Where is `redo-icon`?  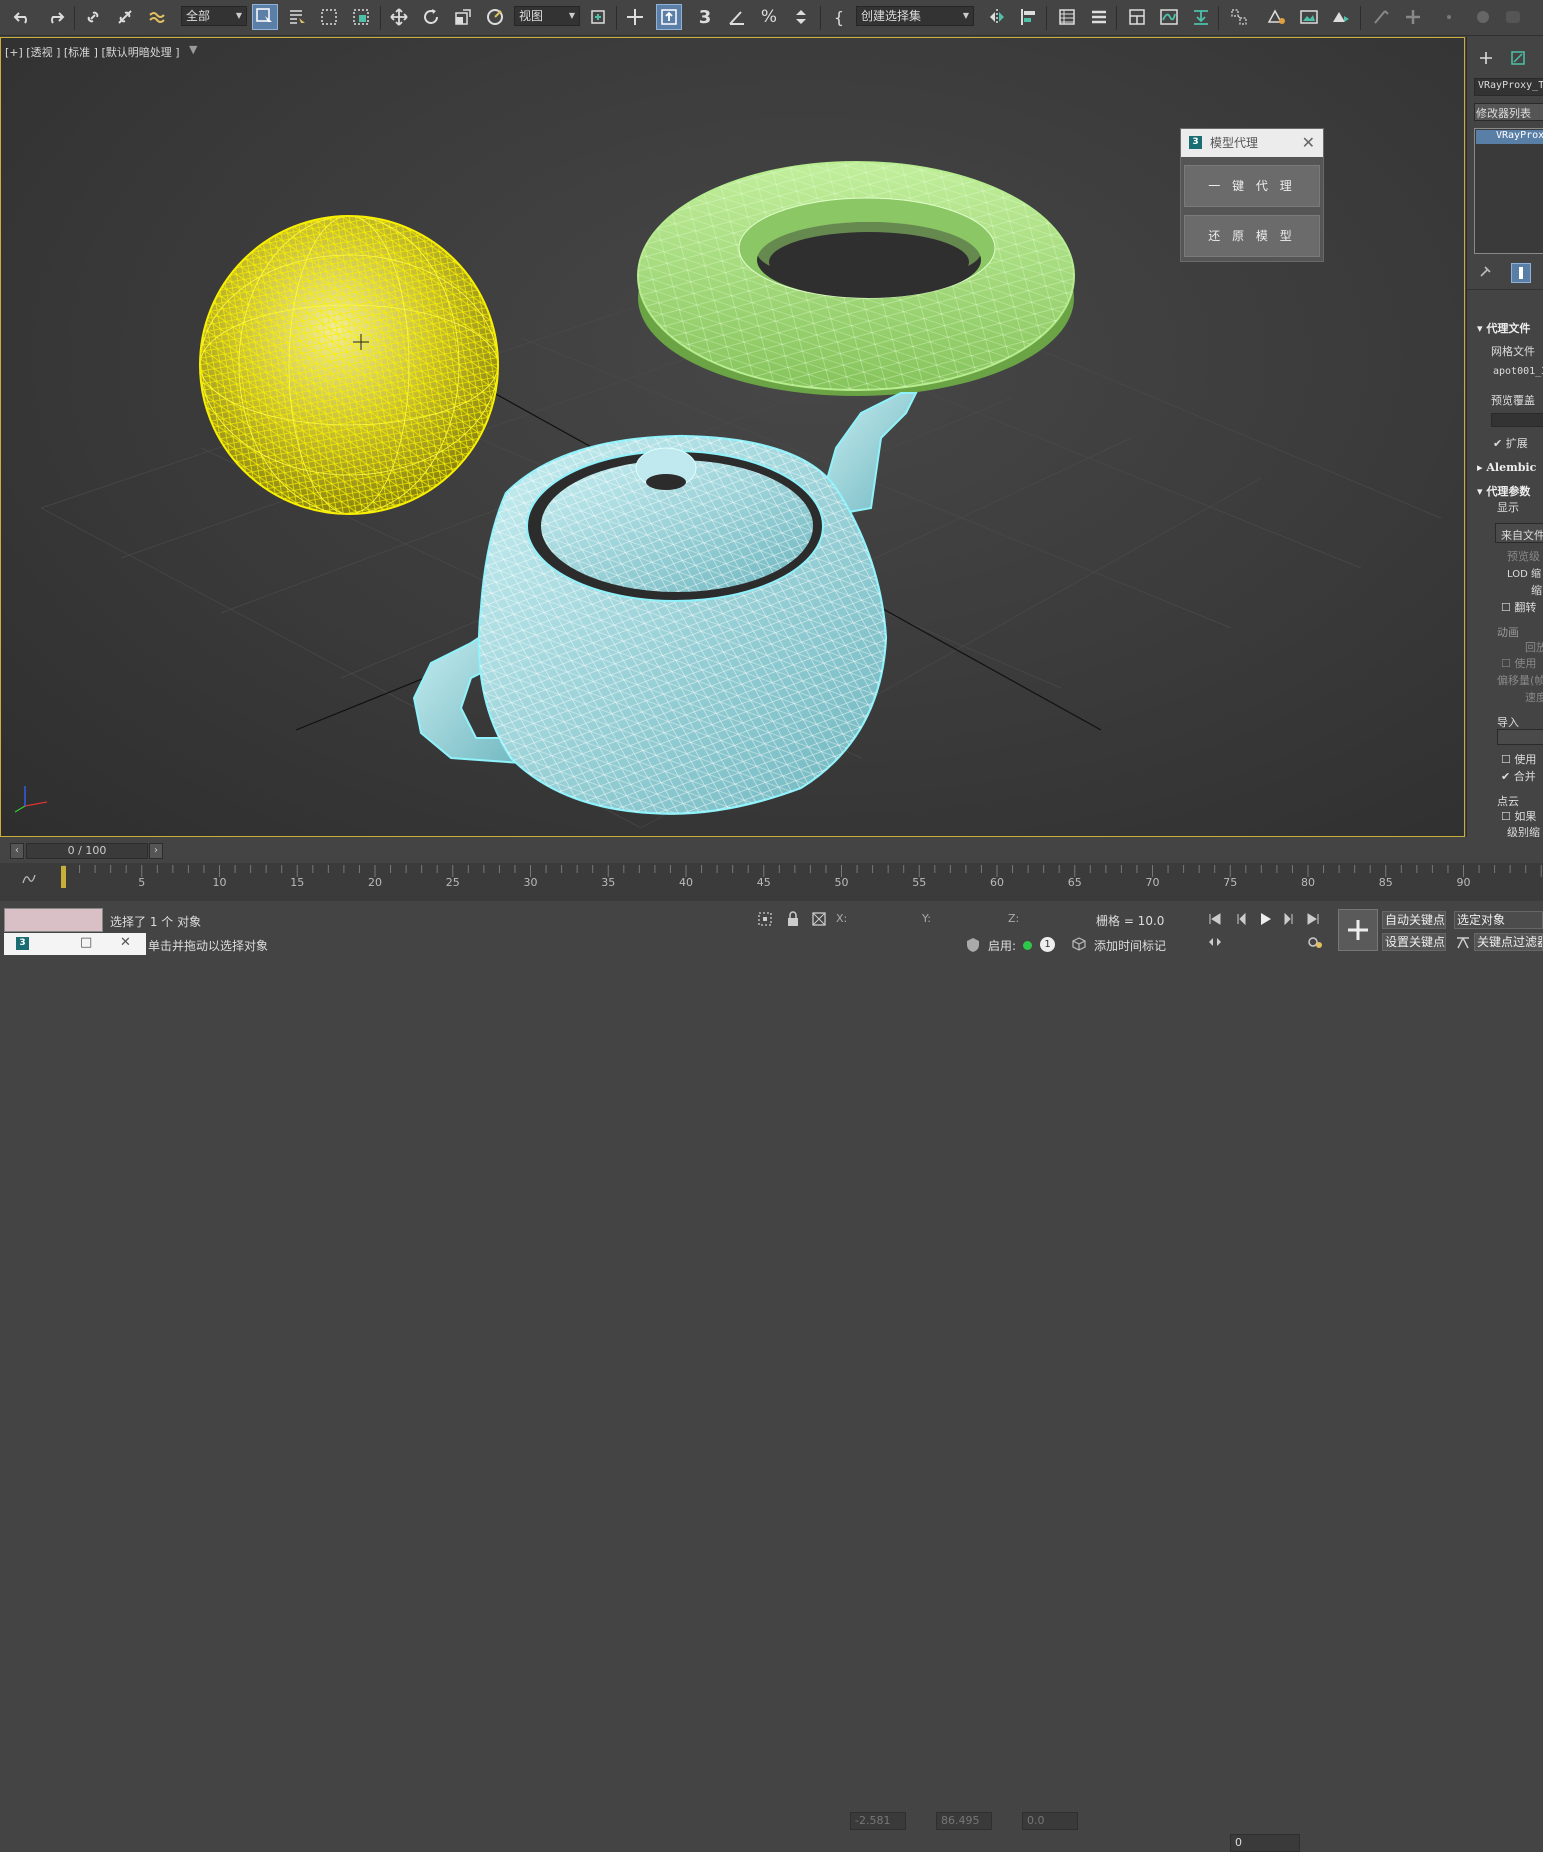
redo-icon is located at coordinates (55, 17).